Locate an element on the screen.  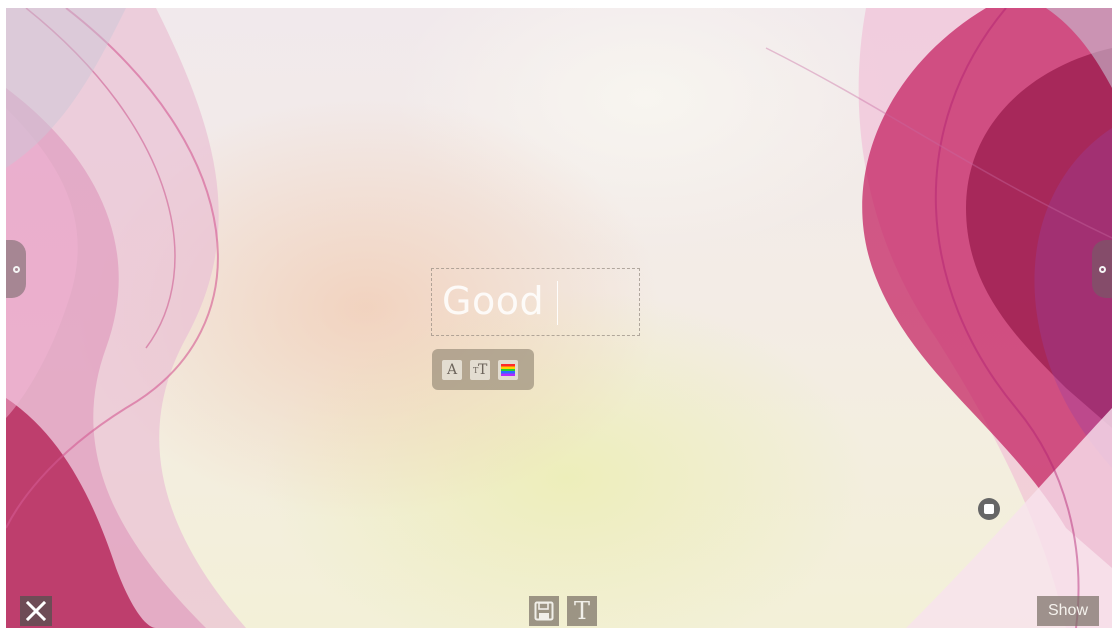
font-style-button: A is located at coordinates (452, 369).